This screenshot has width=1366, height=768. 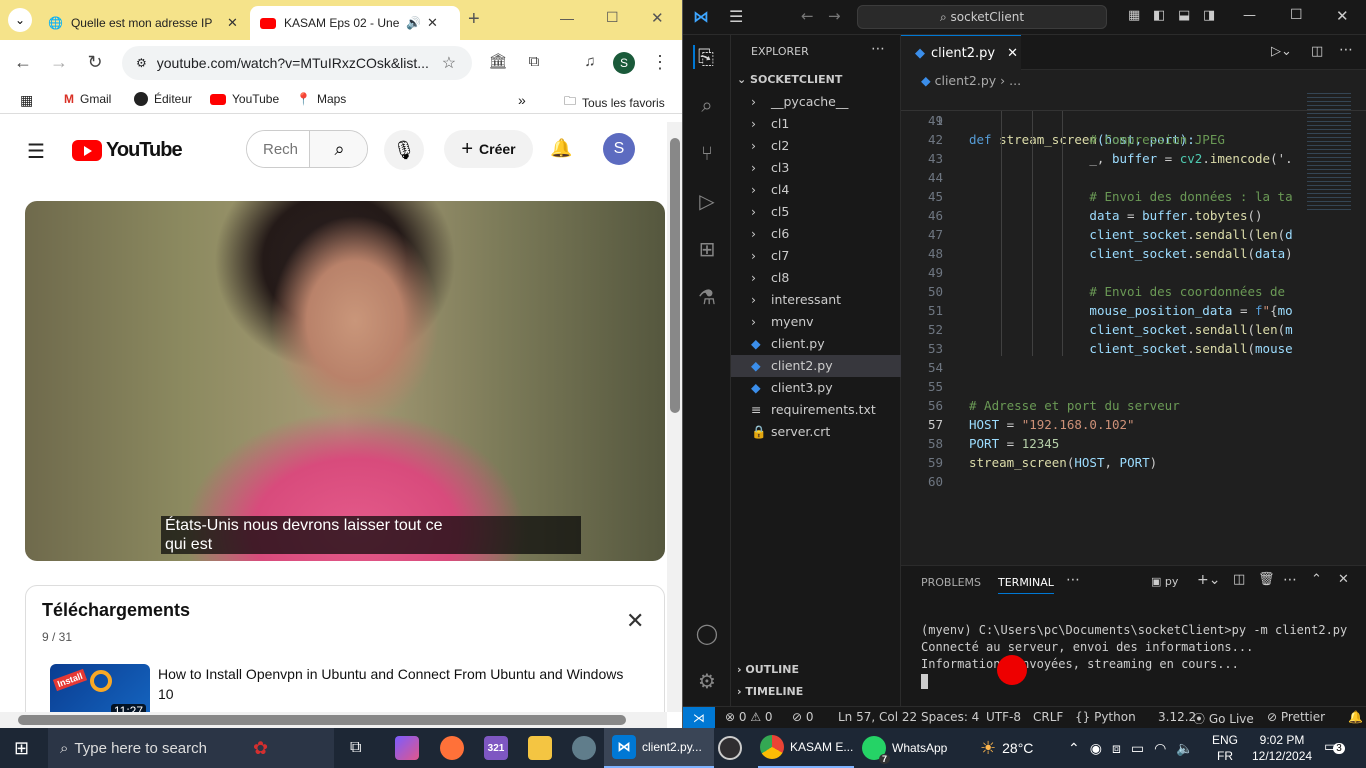 I want to click on mic-icon: 🎙, so click(x=404, y=150).